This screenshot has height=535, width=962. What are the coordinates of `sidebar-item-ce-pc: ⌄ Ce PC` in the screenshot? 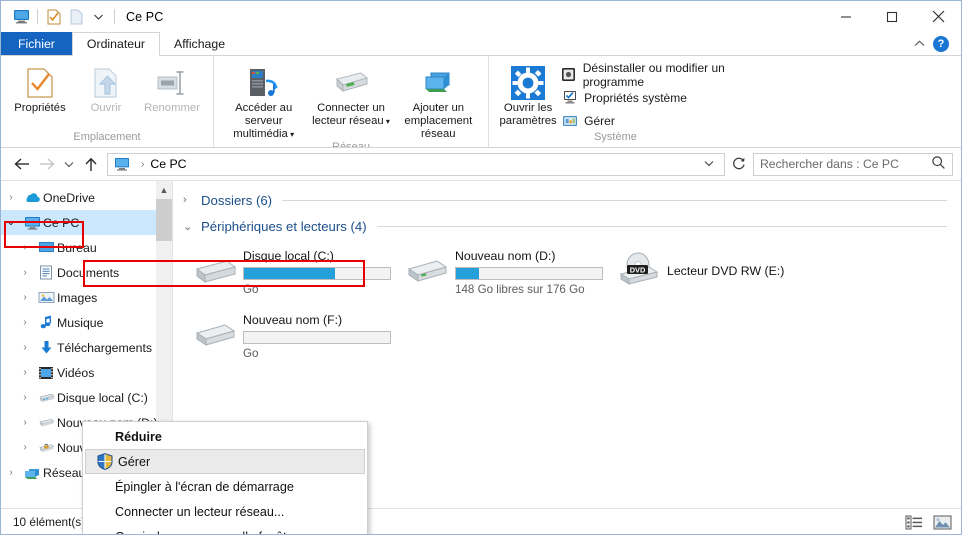 It's located at (86, 222).